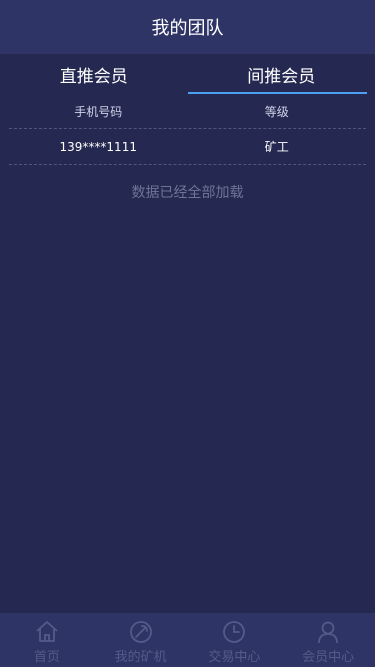  What do you see at coordinates (140, 657) in the screenshot?
I see `nav-my-miner-label: 我的矿机` at bounding box center [140, 657].